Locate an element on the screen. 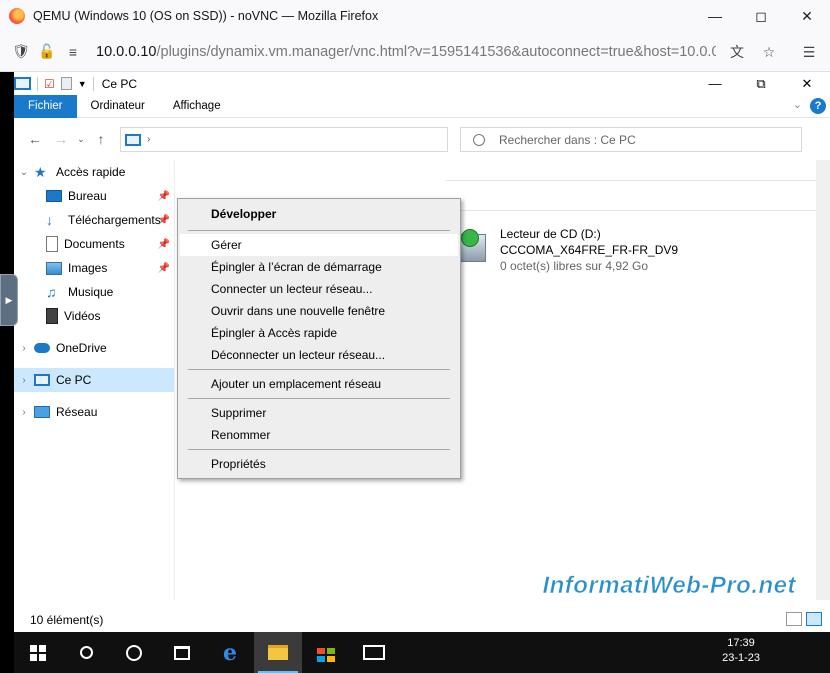  explorer-window-controls: — ⧉ ✕ is located at coordinates (761, 83).